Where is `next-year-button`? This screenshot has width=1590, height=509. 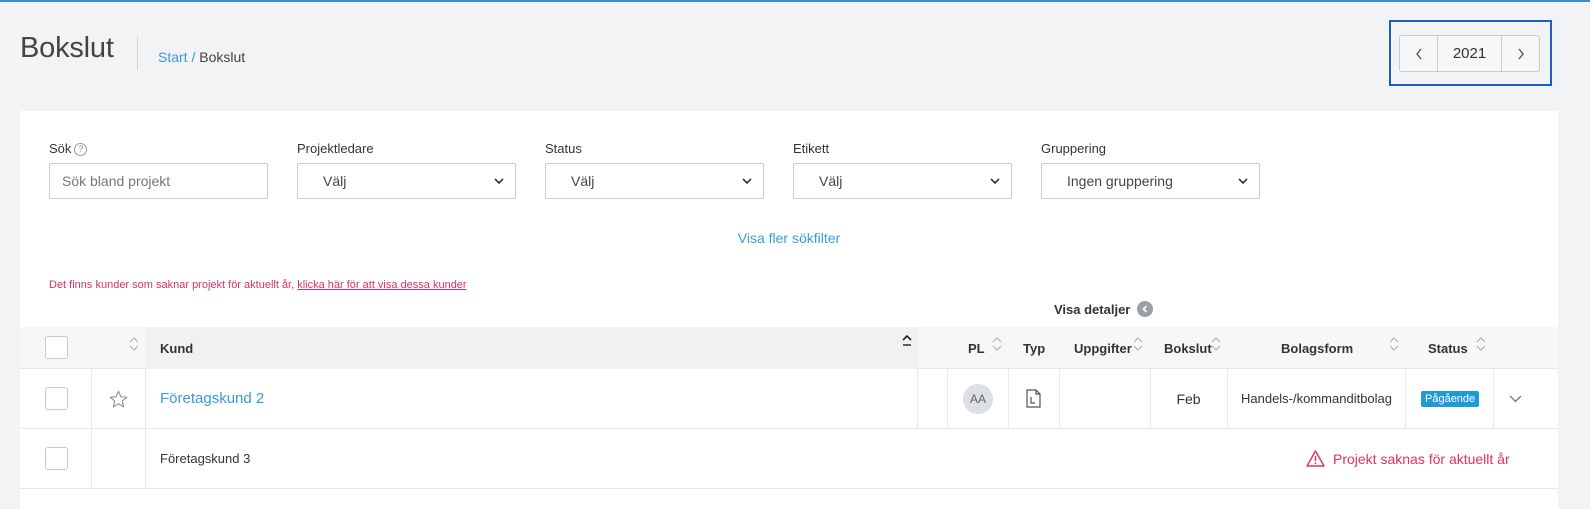
next-year-button is located at coordinates (1520, 53).